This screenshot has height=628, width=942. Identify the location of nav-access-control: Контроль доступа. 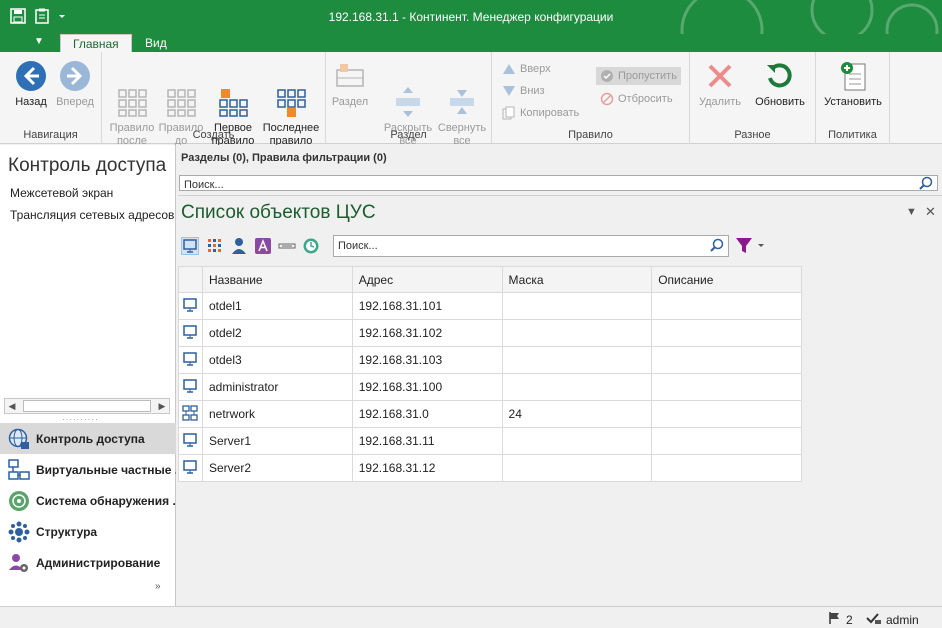
(88, 438).